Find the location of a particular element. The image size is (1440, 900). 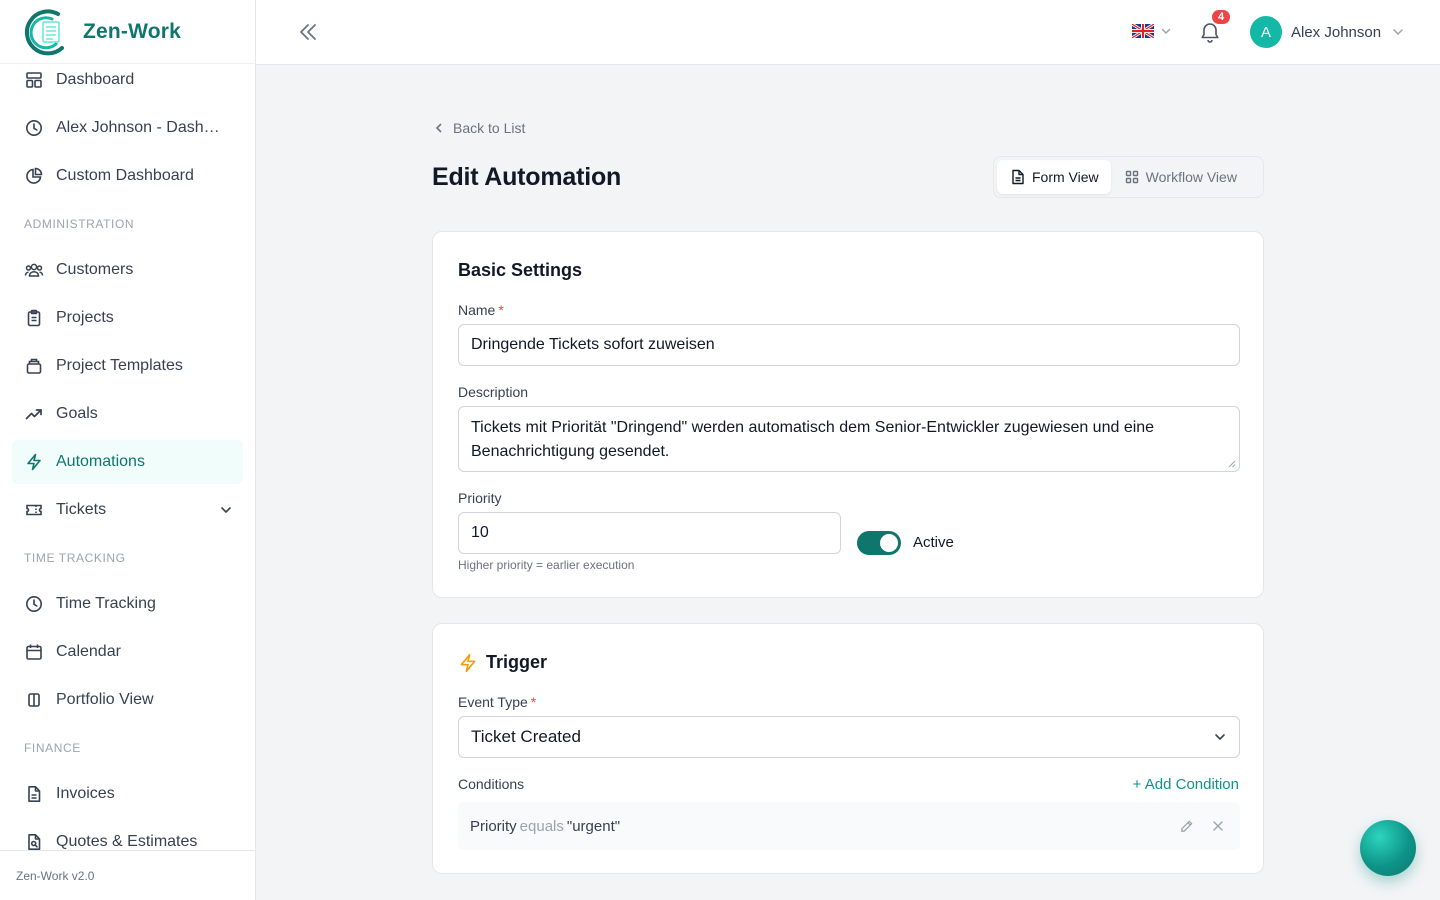

conditions-label: Conditions is located at coordinates (491, 784).